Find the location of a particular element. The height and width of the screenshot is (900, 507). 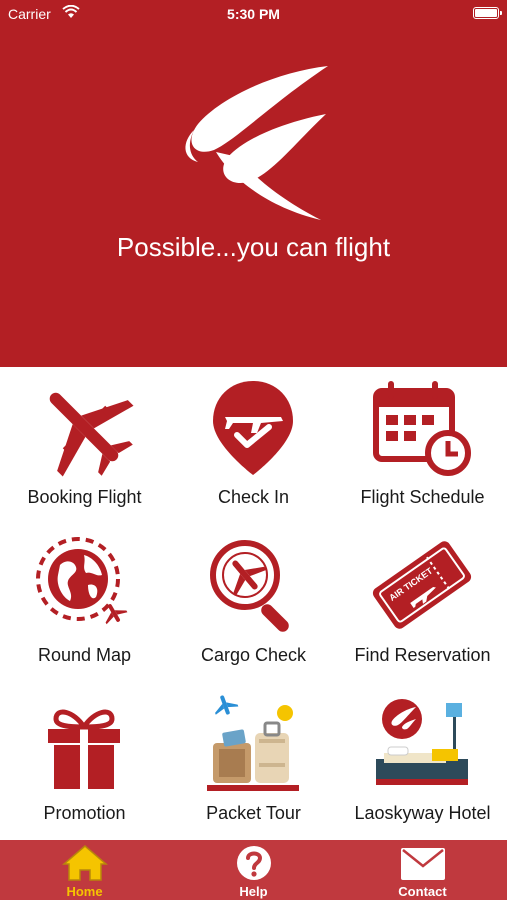

menu-booking-flight: Booking Flight is located at coordinates (84, 446).